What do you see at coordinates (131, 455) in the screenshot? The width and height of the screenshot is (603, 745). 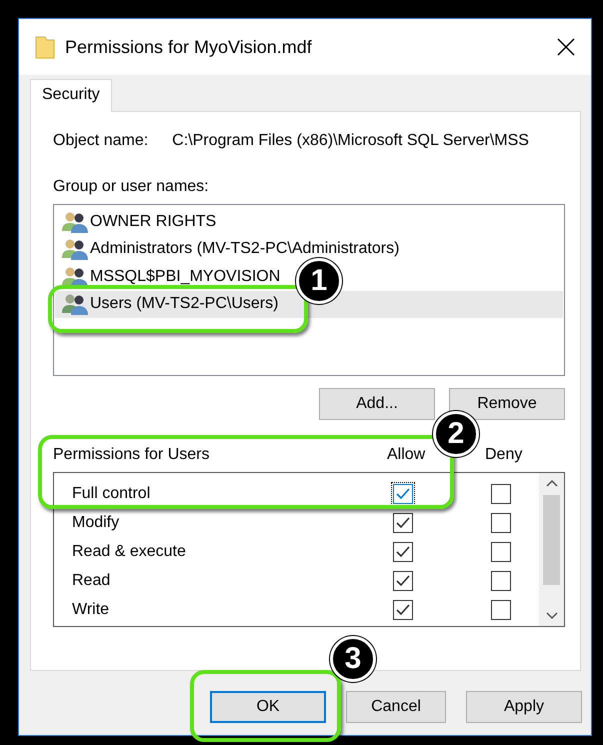 I see `permissions-title: Permissions for Users` at bounding box center [131, 455].